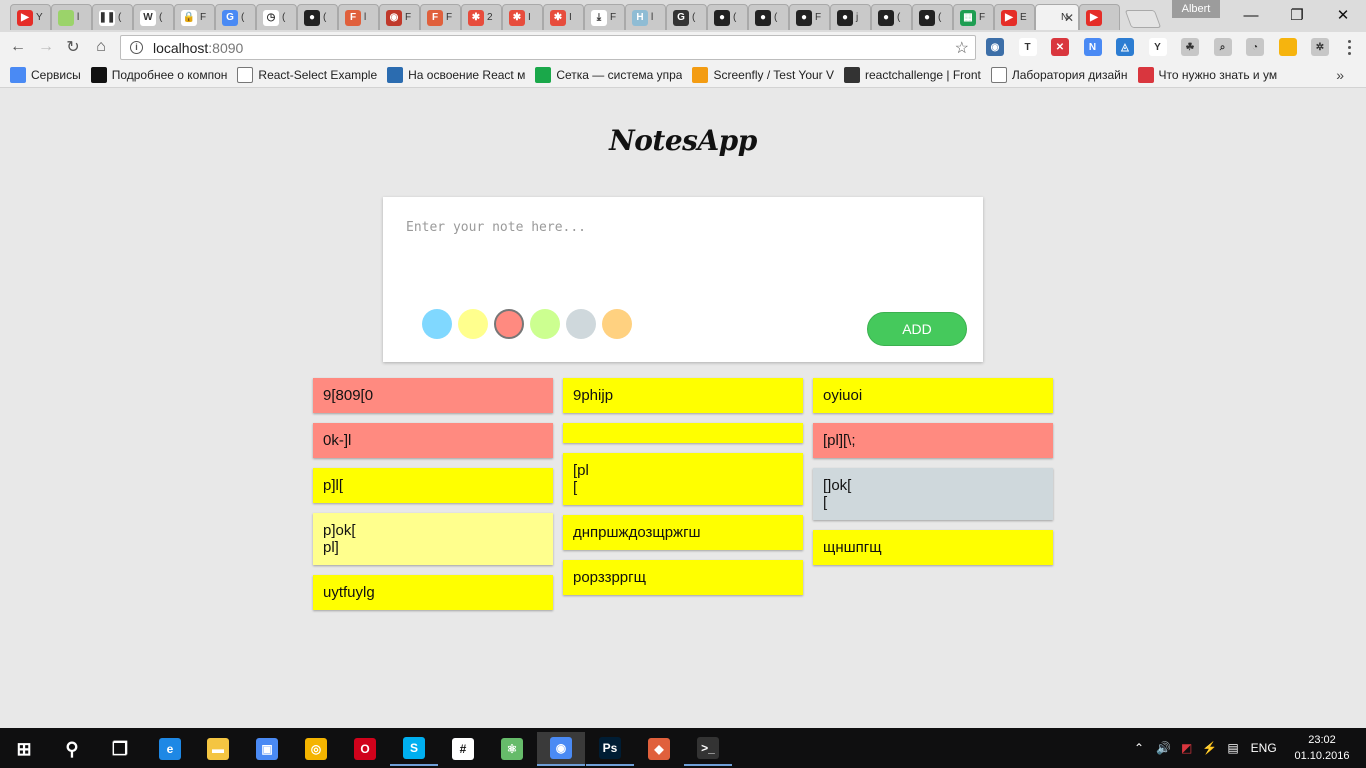 Image resolution: width=1366 pixels, height=768 pixels. What do you see at coordinates (463, 749) in the screenshot?
I see `taskbar-app: #` at bounding box center [463, 749].